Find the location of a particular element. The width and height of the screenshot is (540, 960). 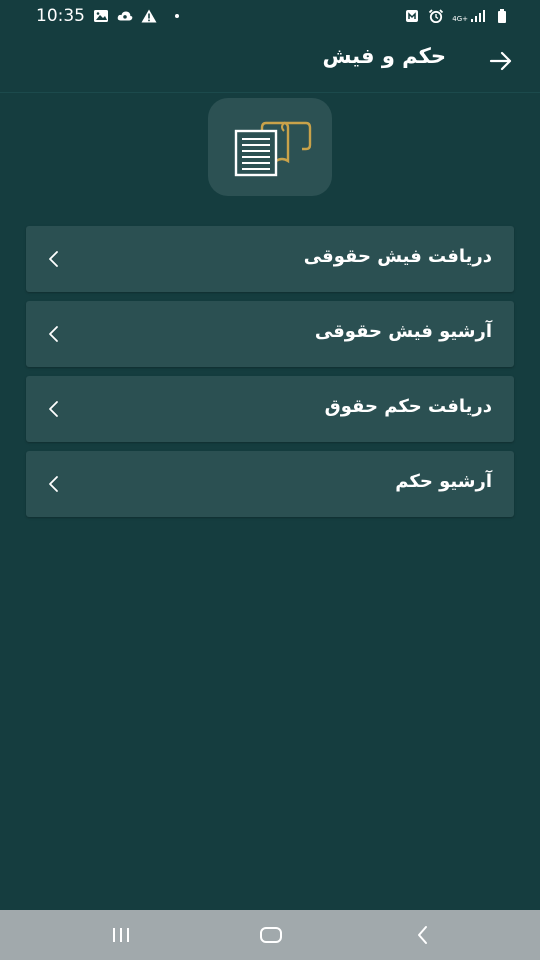

menu-item-payslip-archive: آرشیو فیش حقوقی is located at coordinates (270, 334).